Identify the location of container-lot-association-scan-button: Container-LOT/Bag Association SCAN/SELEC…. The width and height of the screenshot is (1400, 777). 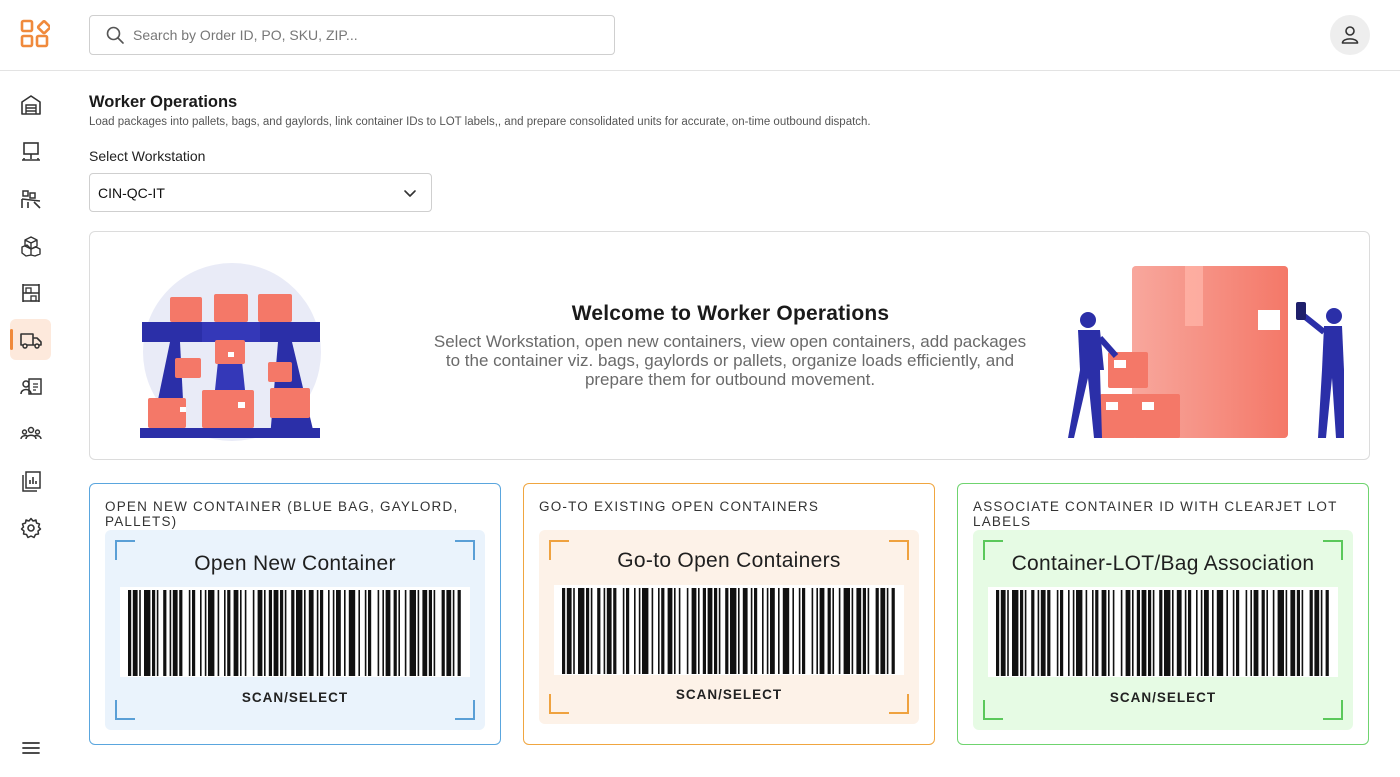
(1163, 630).